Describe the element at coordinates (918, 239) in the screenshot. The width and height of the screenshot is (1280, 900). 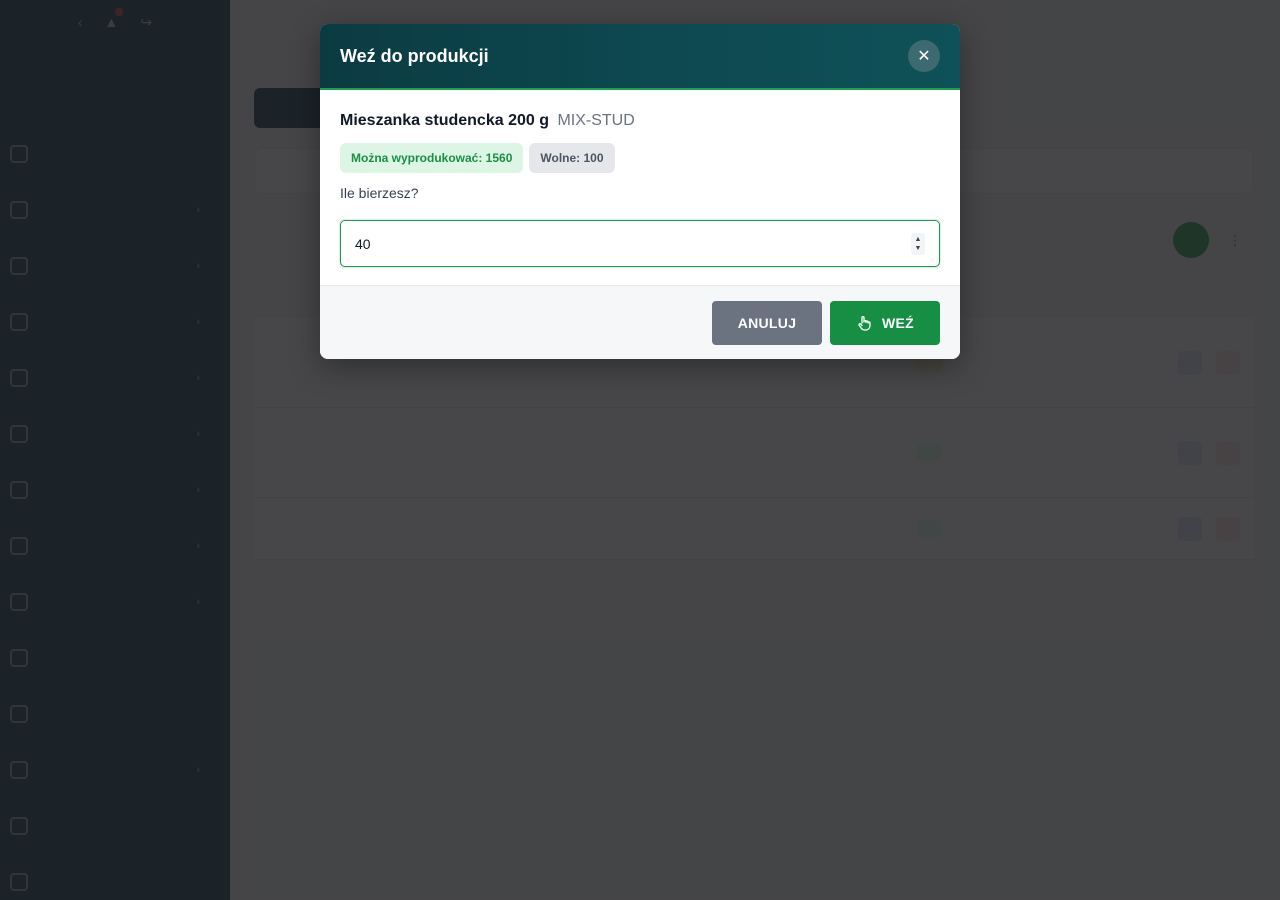
I see `stepper-up-icon: ▲` at that location.